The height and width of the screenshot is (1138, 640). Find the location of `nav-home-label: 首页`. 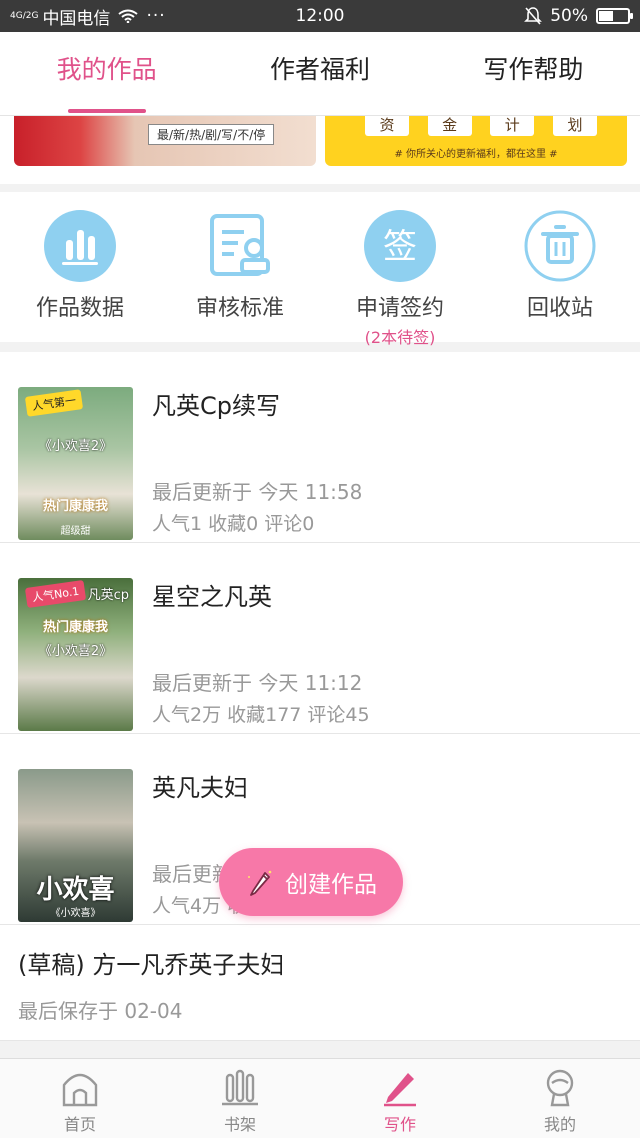

nav-home-label: 首页 is located at coordinates (79, 1124).